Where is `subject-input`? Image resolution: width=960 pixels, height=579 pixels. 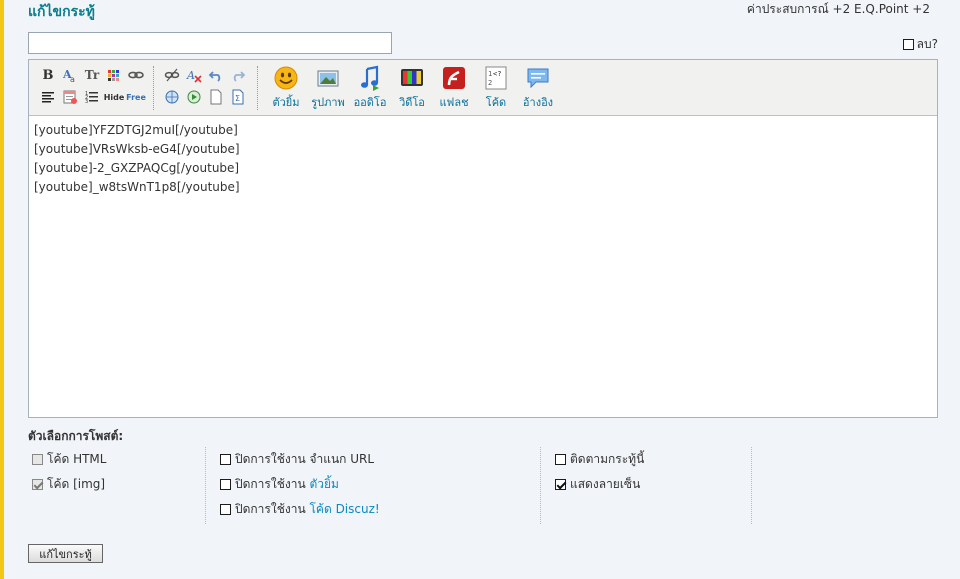
subject-input is located at coordinates (210, 43).